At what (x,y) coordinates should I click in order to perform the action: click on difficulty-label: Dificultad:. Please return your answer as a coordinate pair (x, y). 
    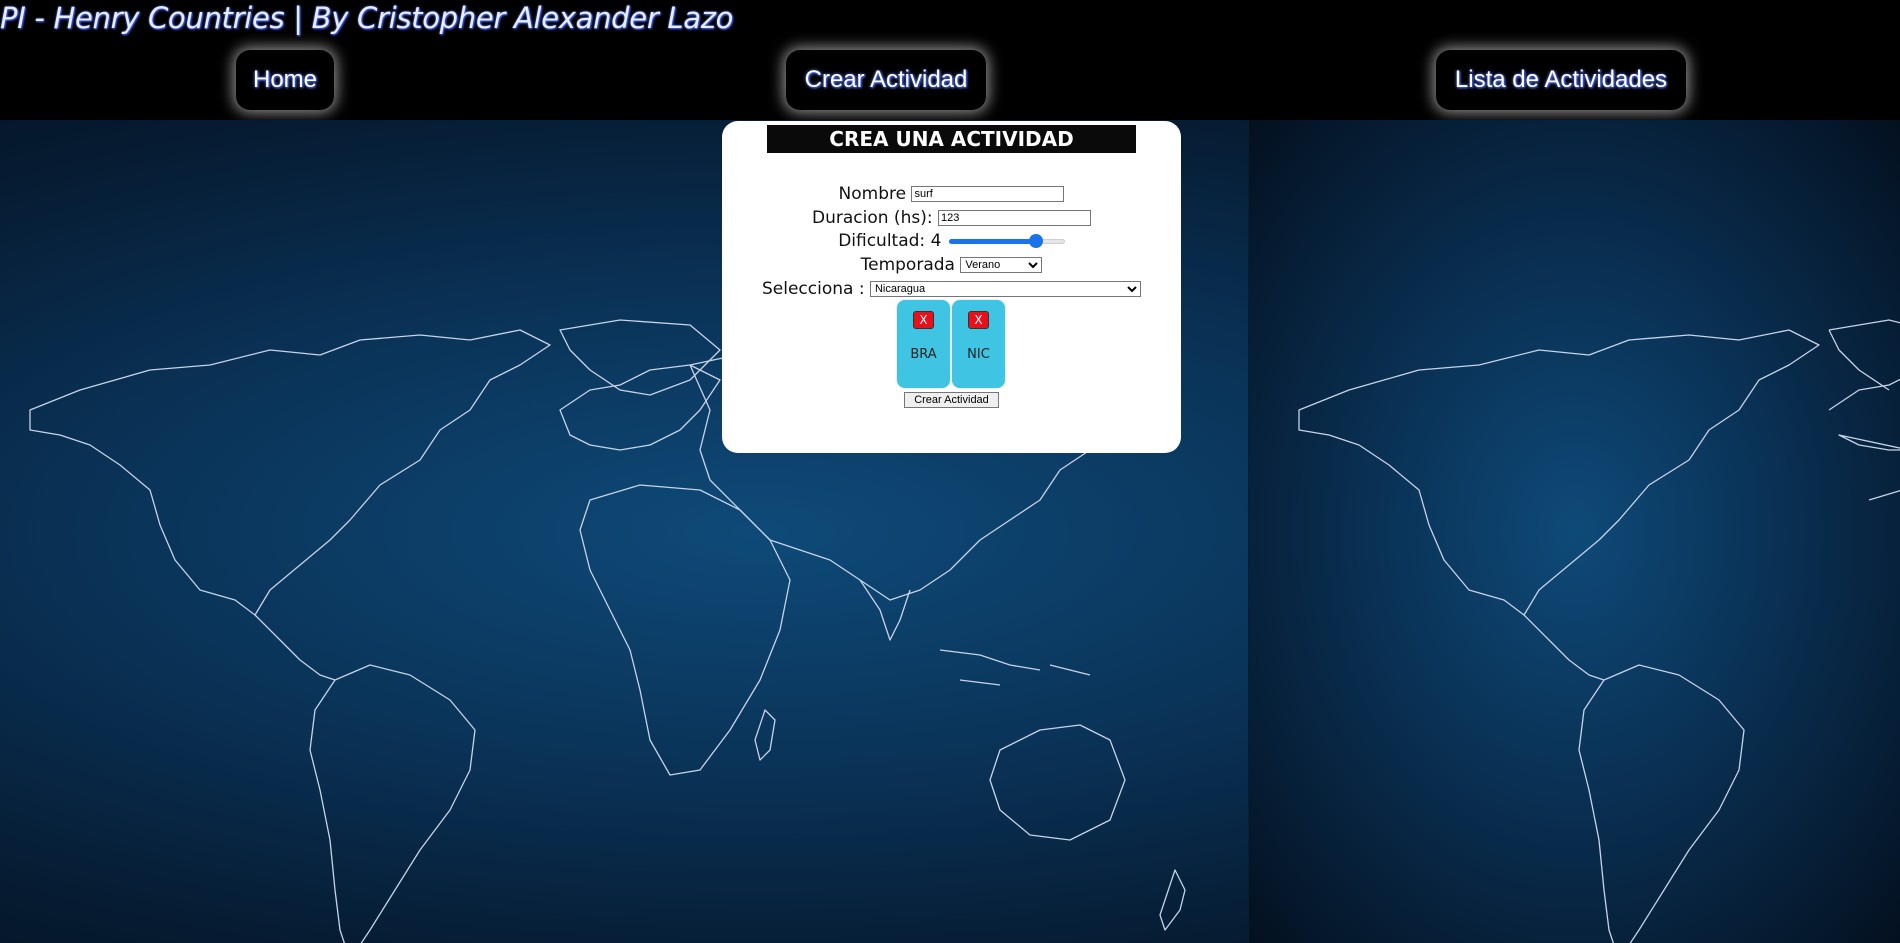
    Looking at the image, I should click on (882, 241).